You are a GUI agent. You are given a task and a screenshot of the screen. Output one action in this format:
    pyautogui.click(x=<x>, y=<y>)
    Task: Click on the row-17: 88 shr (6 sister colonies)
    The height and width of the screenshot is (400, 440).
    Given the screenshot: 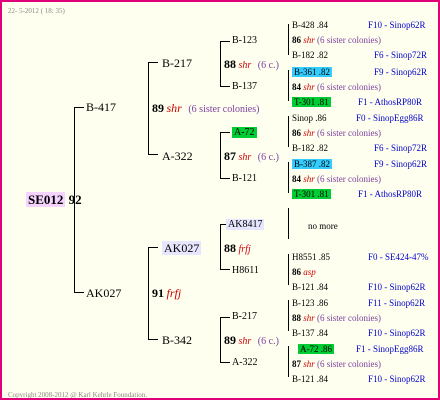 What is the action you would take?
    pyautogui.click(x=336, y=318)
    